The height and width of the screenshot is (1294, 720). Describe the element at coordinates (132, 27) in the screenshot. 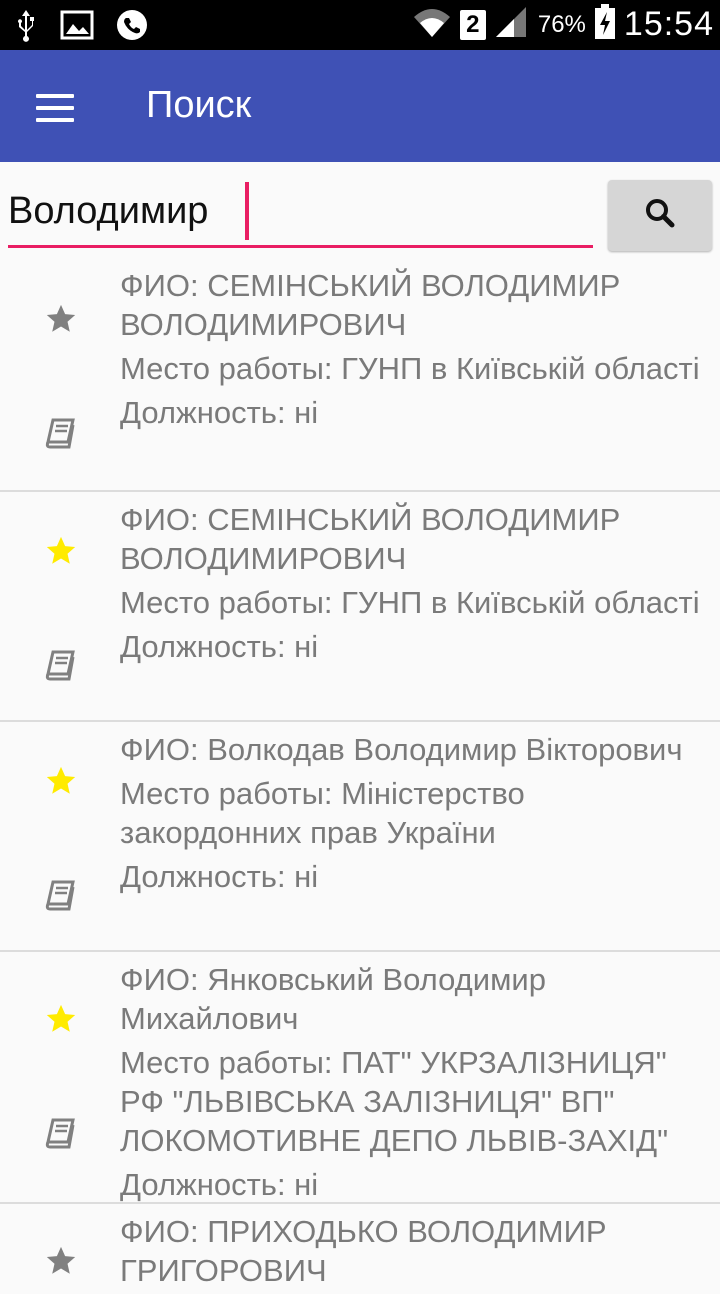

I see `phone-icon` at that location.